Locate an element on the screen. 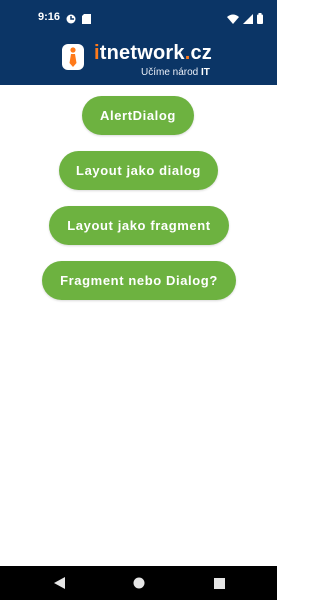 The image size is (320, 600). status-bar: 9:16 is located at coordinates (138, 17).